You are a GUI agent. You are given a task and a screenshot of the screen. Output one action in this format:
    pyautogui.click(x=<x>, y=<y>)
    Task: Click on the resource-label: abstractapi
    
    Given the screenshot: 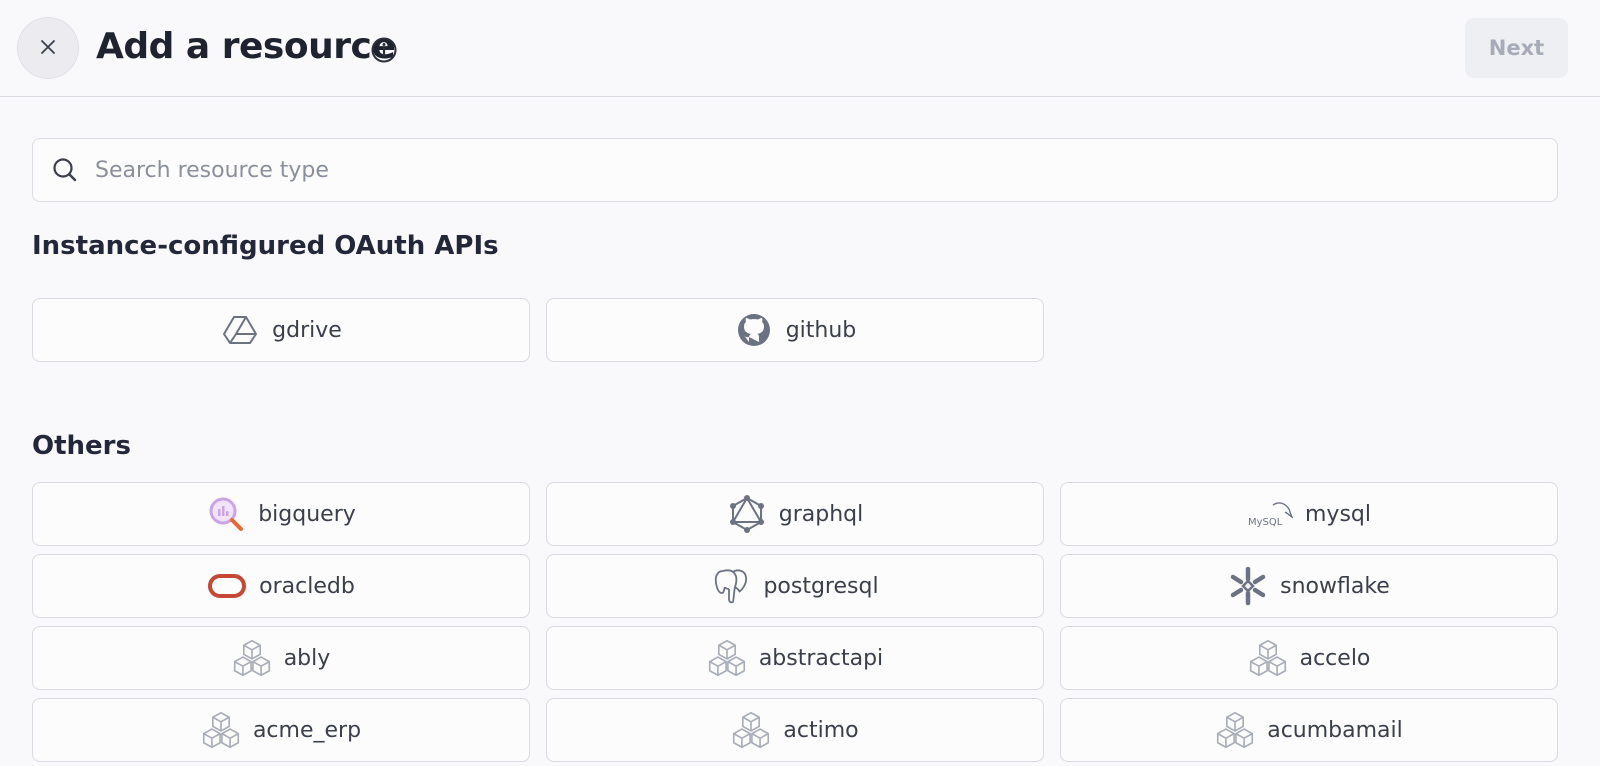 What is the action you would take?
    pyautogui.click(x=821, y=658)
    